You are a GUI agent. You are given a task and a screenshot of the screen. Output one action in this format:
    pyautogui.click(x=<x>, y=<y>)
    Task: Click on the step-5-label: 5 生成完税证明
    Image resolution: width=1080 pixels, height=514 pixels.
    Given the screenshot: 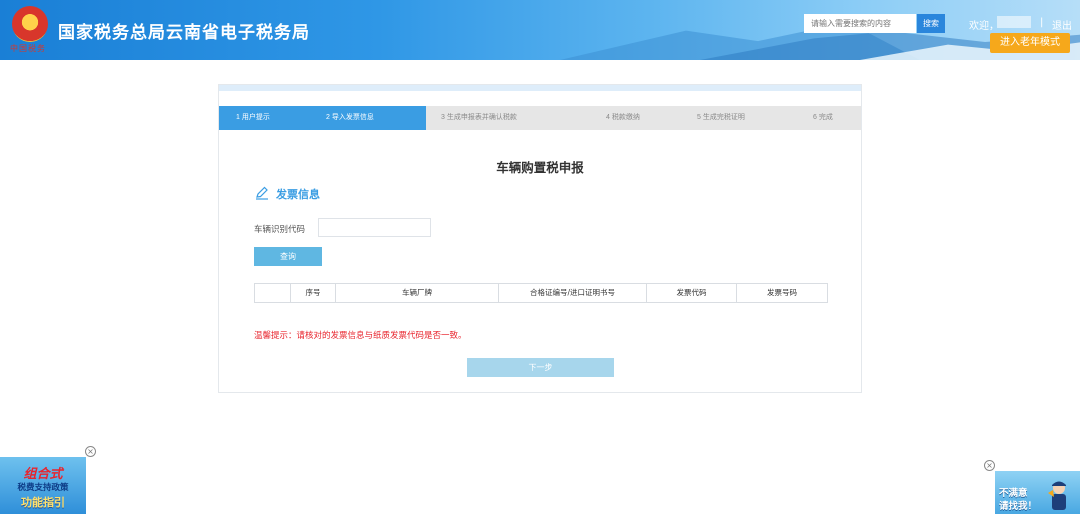 What is the action you would take?
    pyautogui.click(x=721, y=117)
    